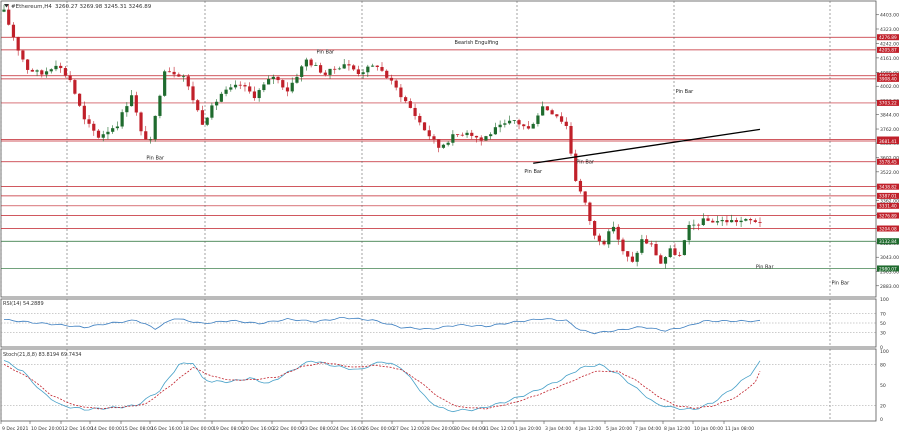  Describe the element at coordinates (888, 229) in the screenshot. I see `level-price-tag-label: 3204.08` at that location.